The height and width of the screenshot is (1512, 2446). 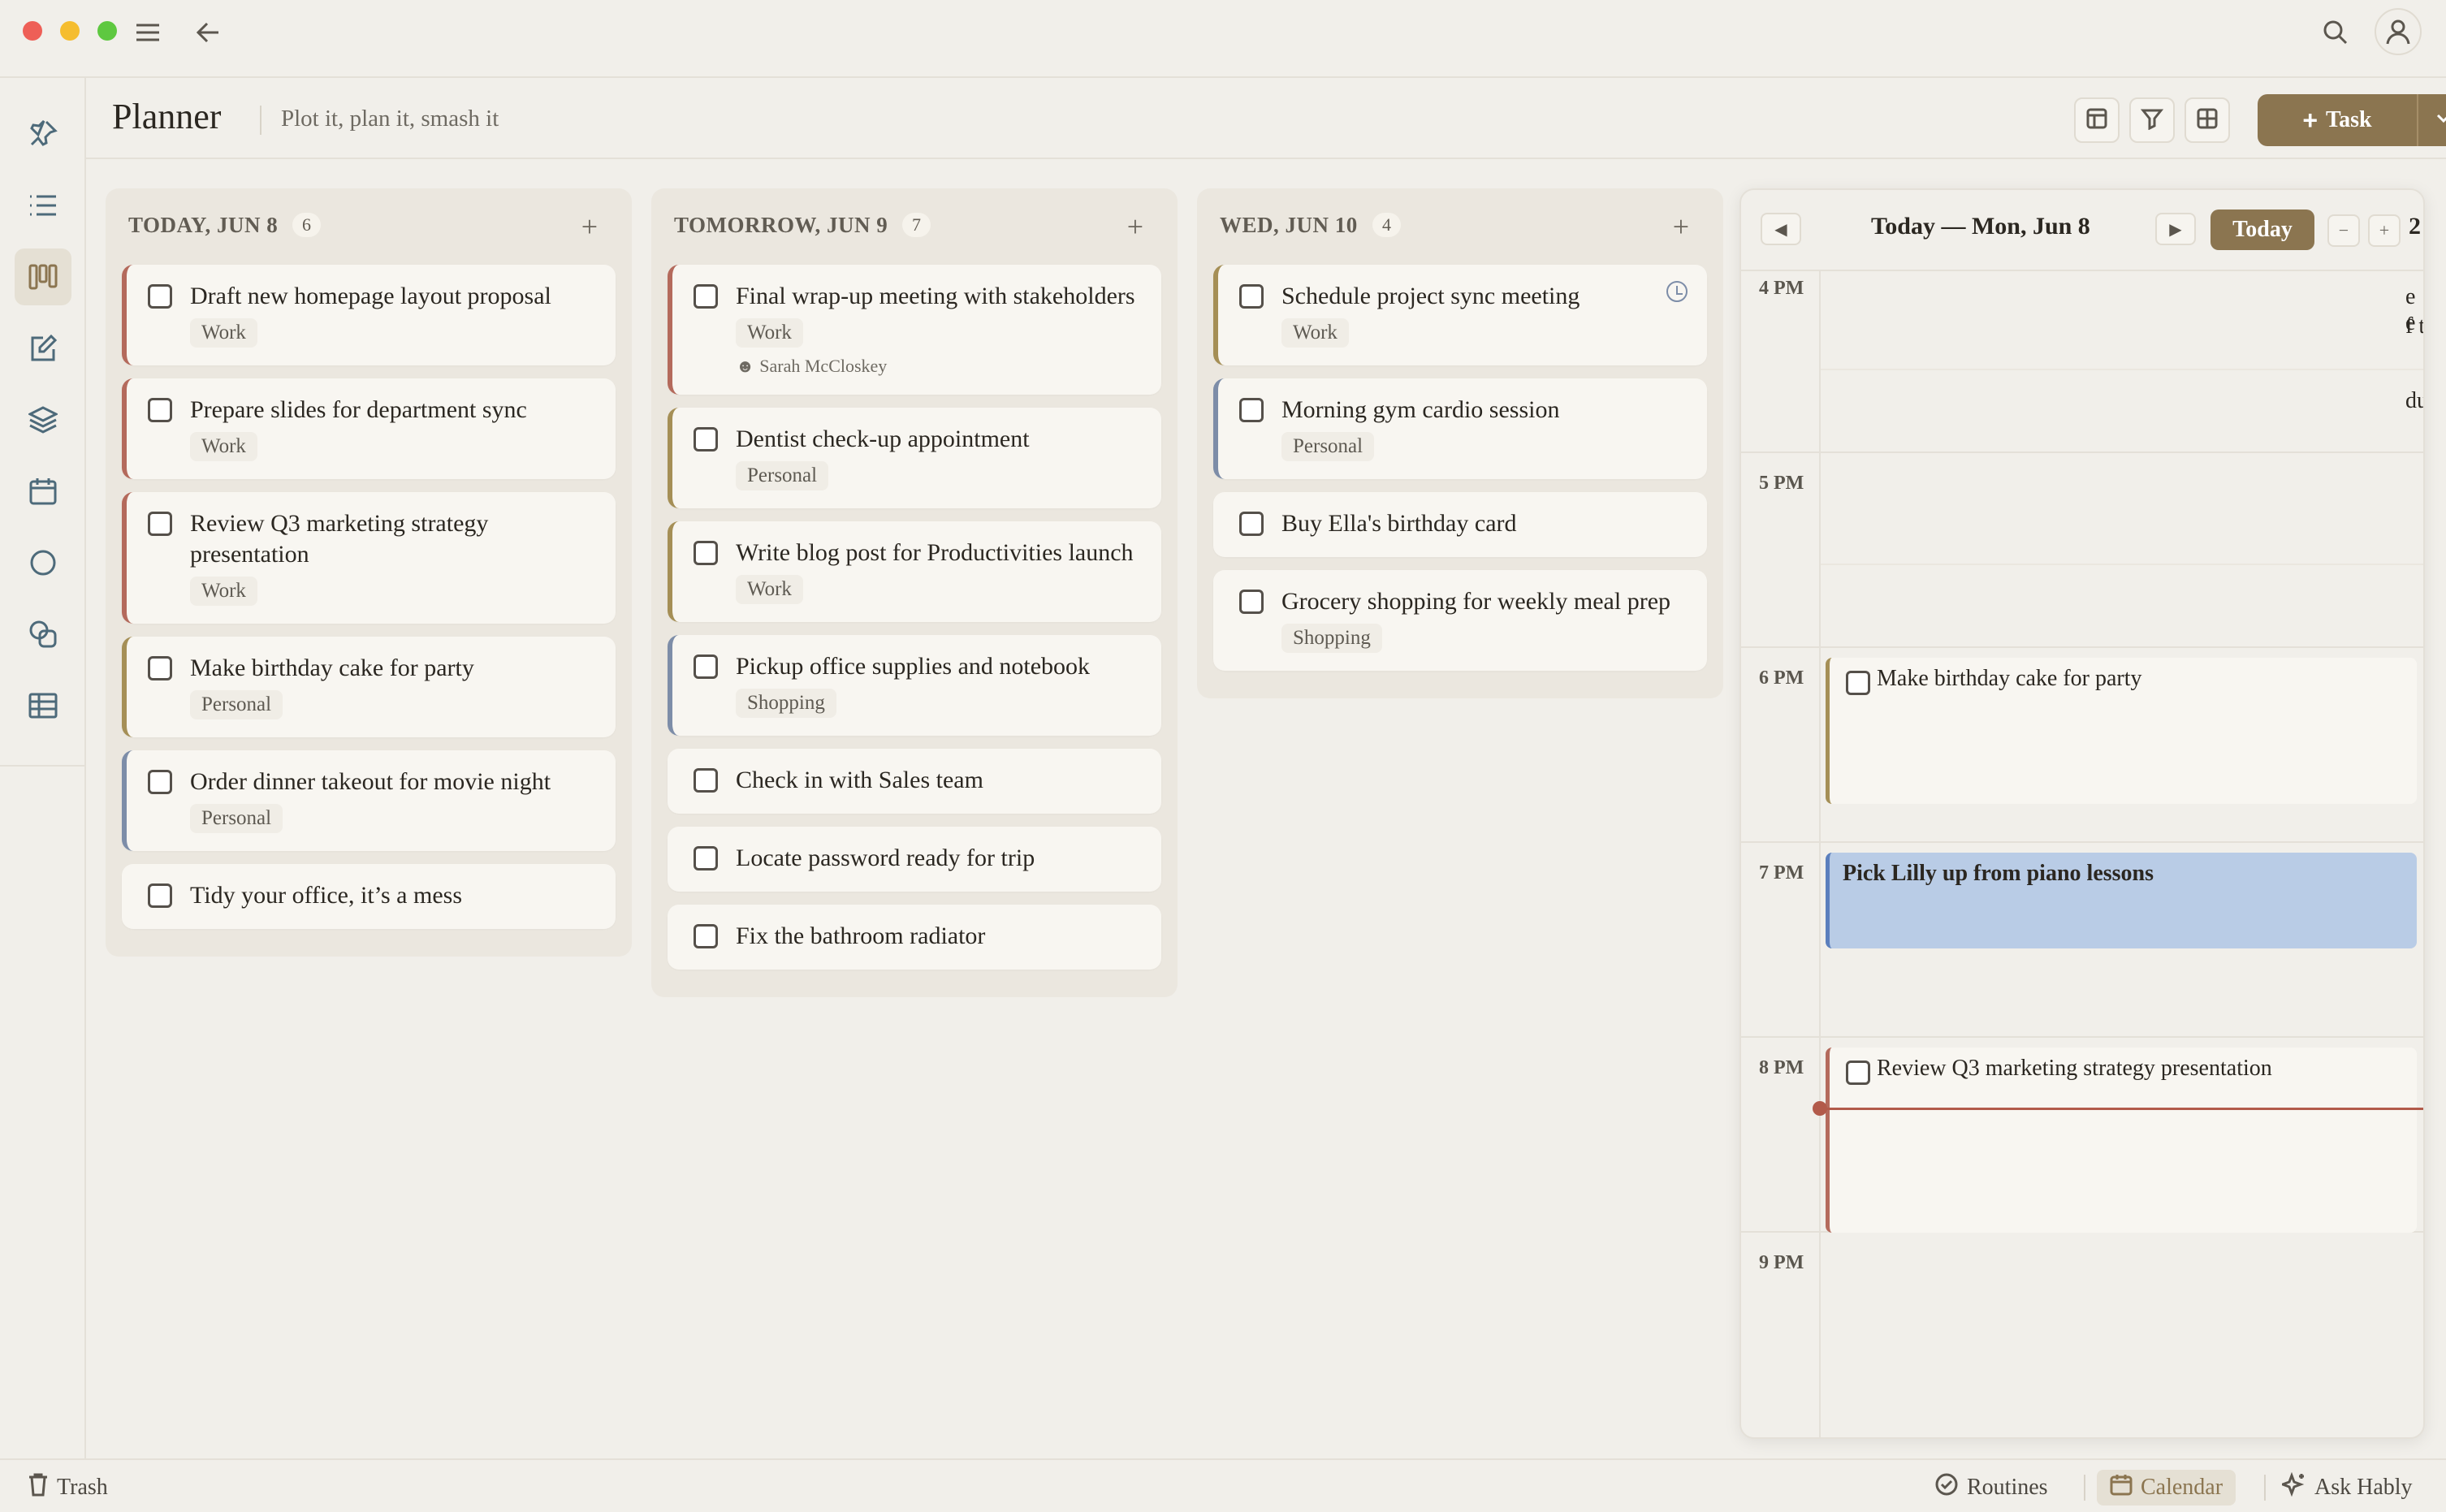 What do you see at coordinates (2337, 120) in the screenshot?
I see `add-task-main: + Task` at bounding box center [2337, 120].